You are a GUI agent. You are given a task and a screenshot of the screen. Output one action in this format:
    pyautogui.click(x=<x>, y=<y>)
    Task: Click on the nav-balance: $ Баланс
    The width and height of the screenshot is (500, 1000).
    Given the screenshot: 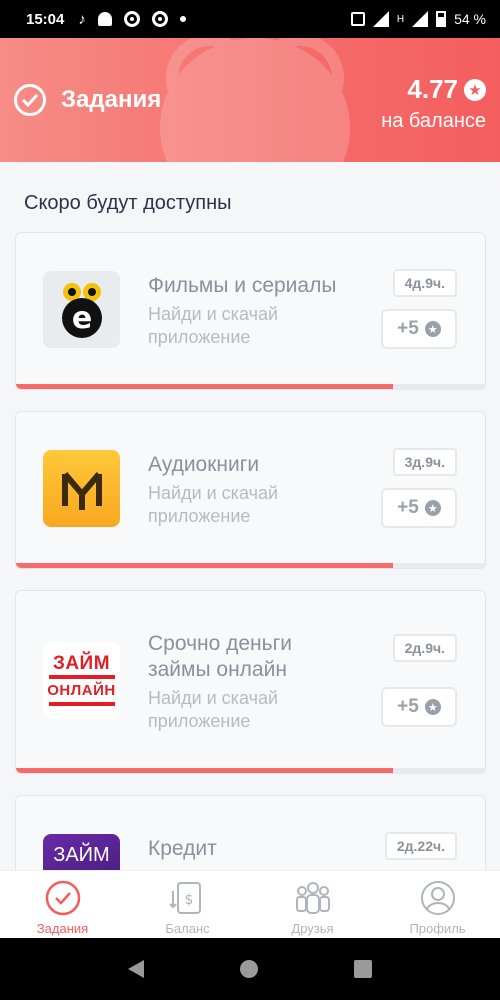 What is the action you would take?
    pyautogui.click(x=187, y=904)
    